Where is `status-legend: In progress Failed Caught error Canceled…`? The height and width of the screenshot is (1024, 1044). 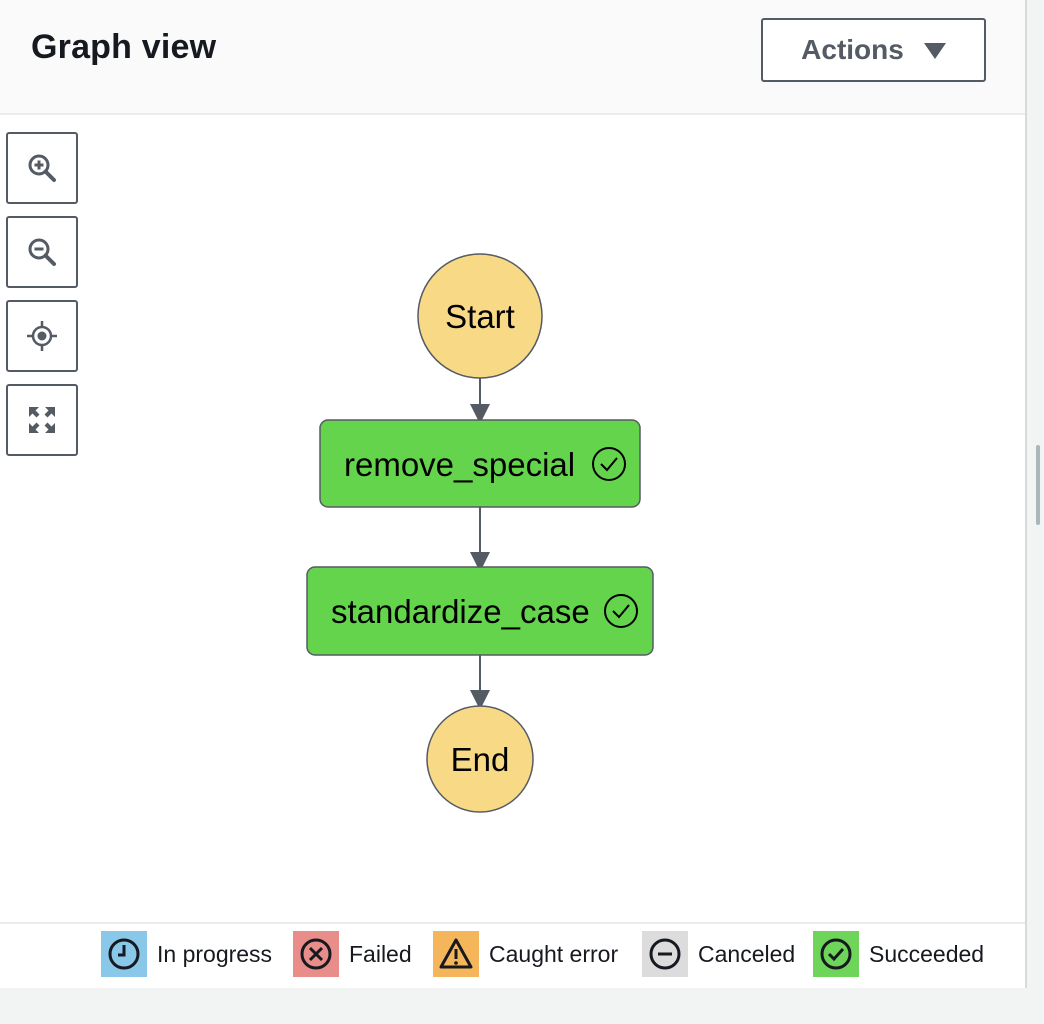
status-legend: In progress Failed Caught error Canceled… is located at coordinates (512, 955).